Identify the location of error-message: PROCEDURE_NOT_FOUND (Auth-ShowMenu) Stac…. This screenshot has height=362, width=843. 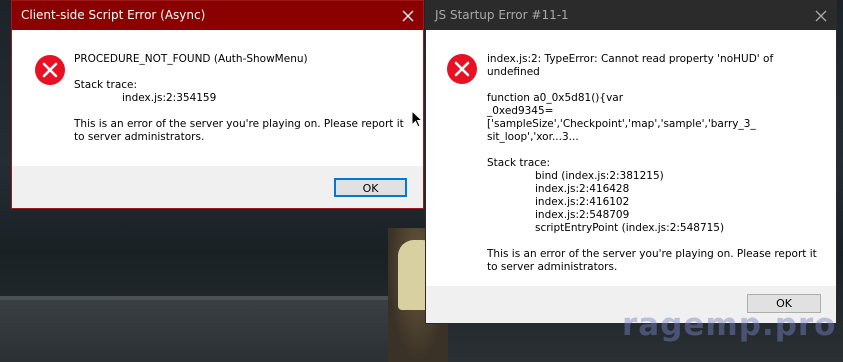
(244, 98).